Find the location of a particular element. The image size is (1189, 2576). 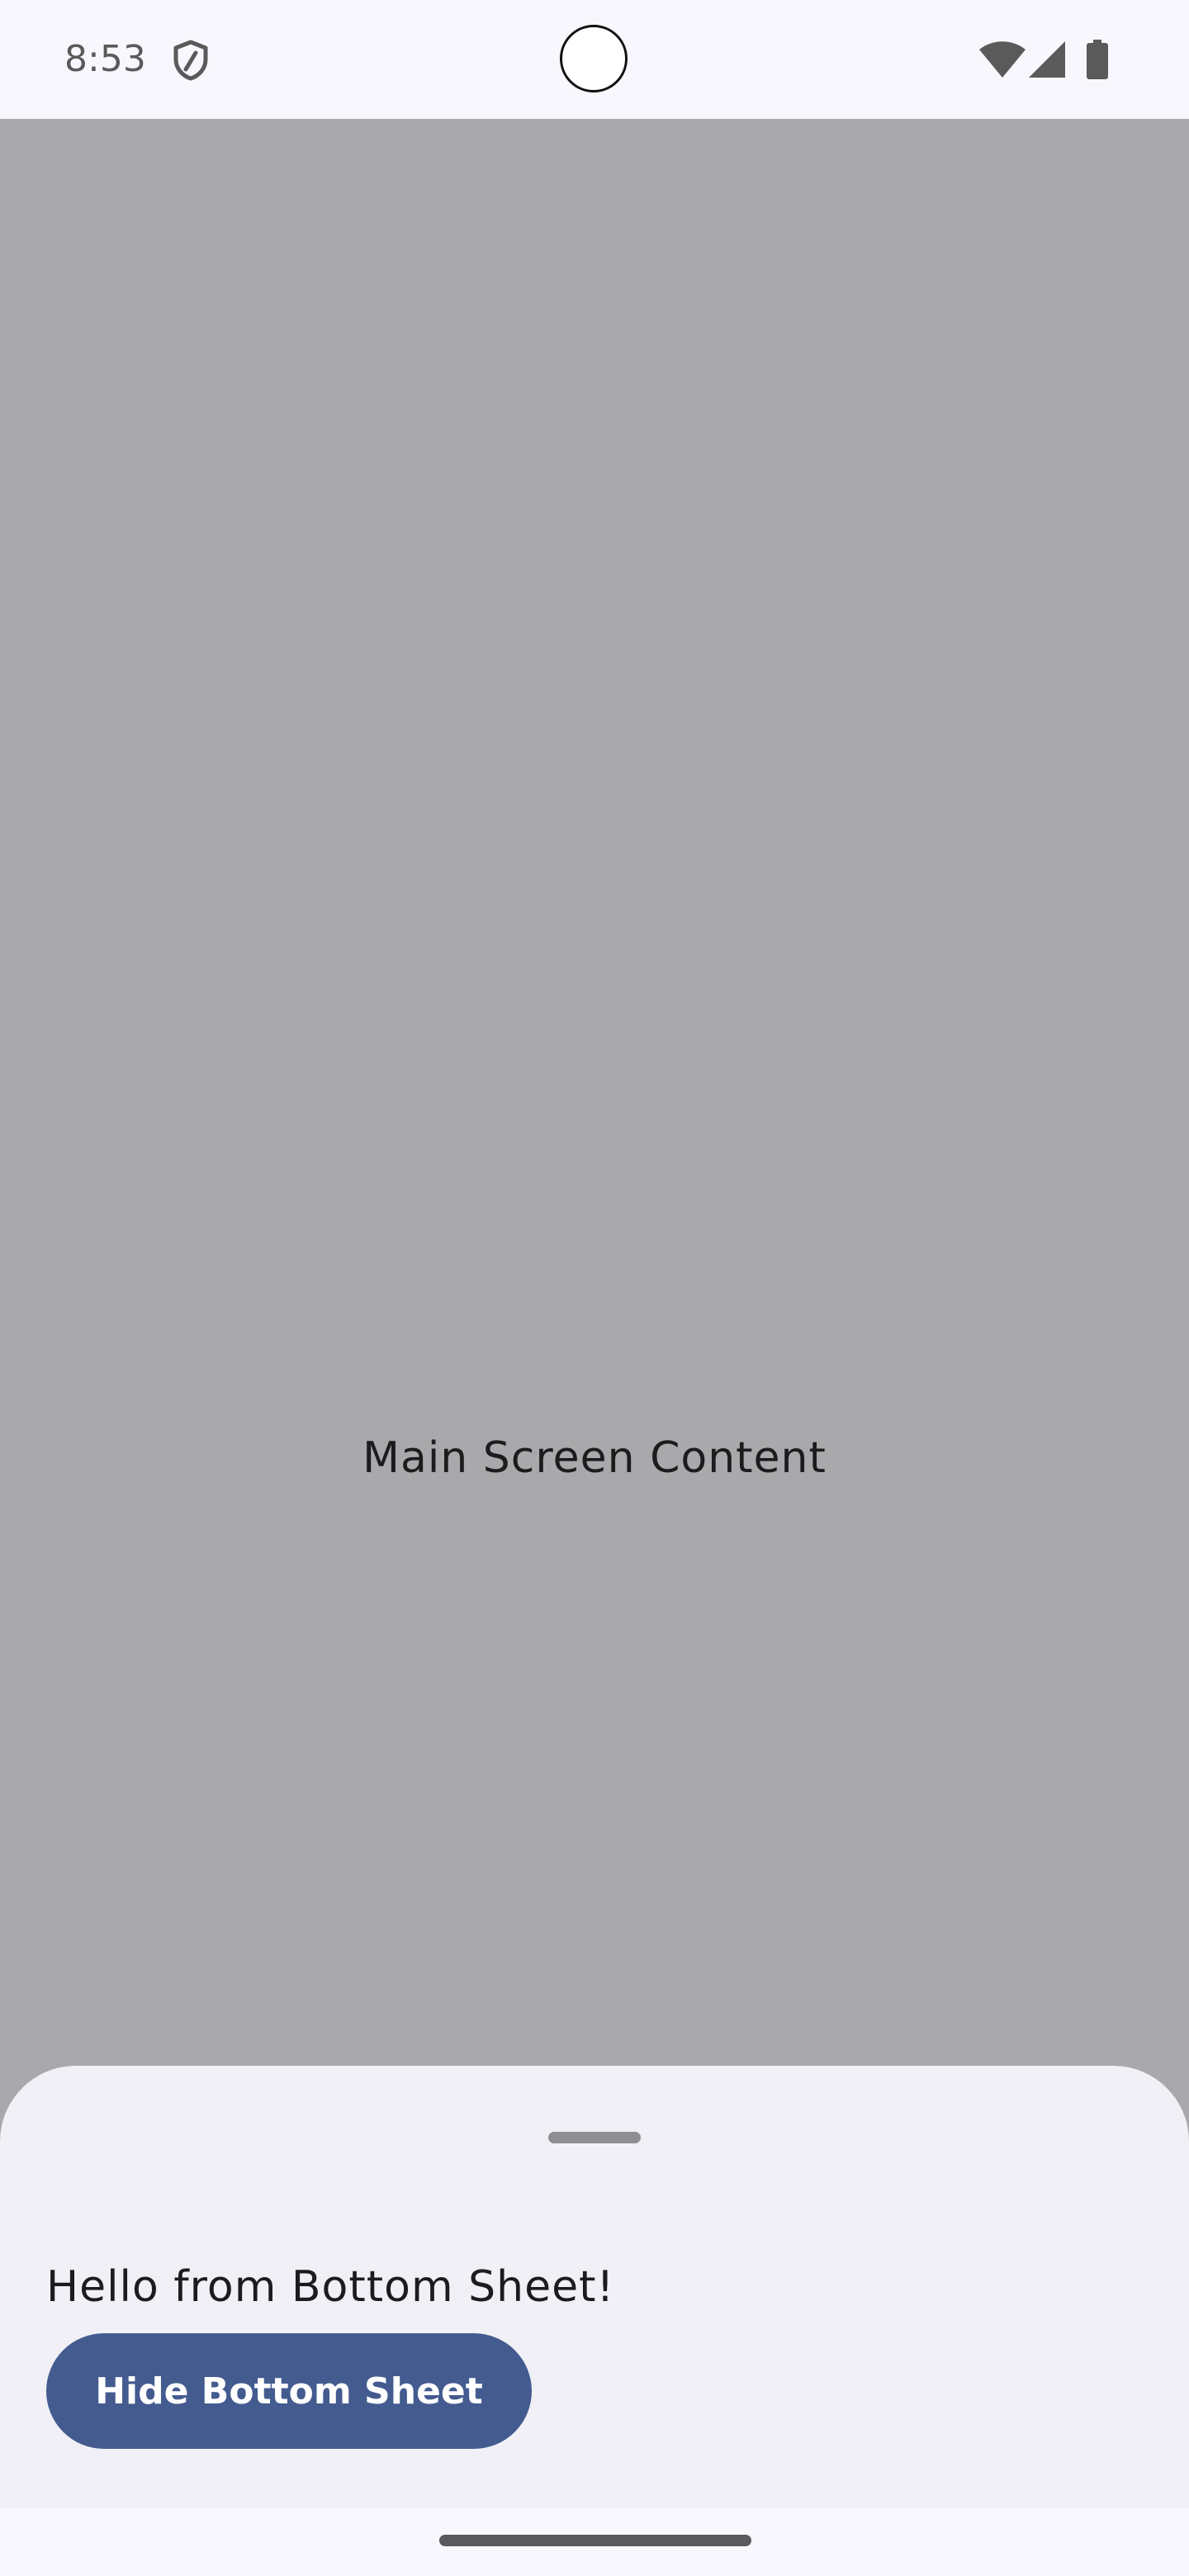

signal-icon is located at coordinates (1047, 59).